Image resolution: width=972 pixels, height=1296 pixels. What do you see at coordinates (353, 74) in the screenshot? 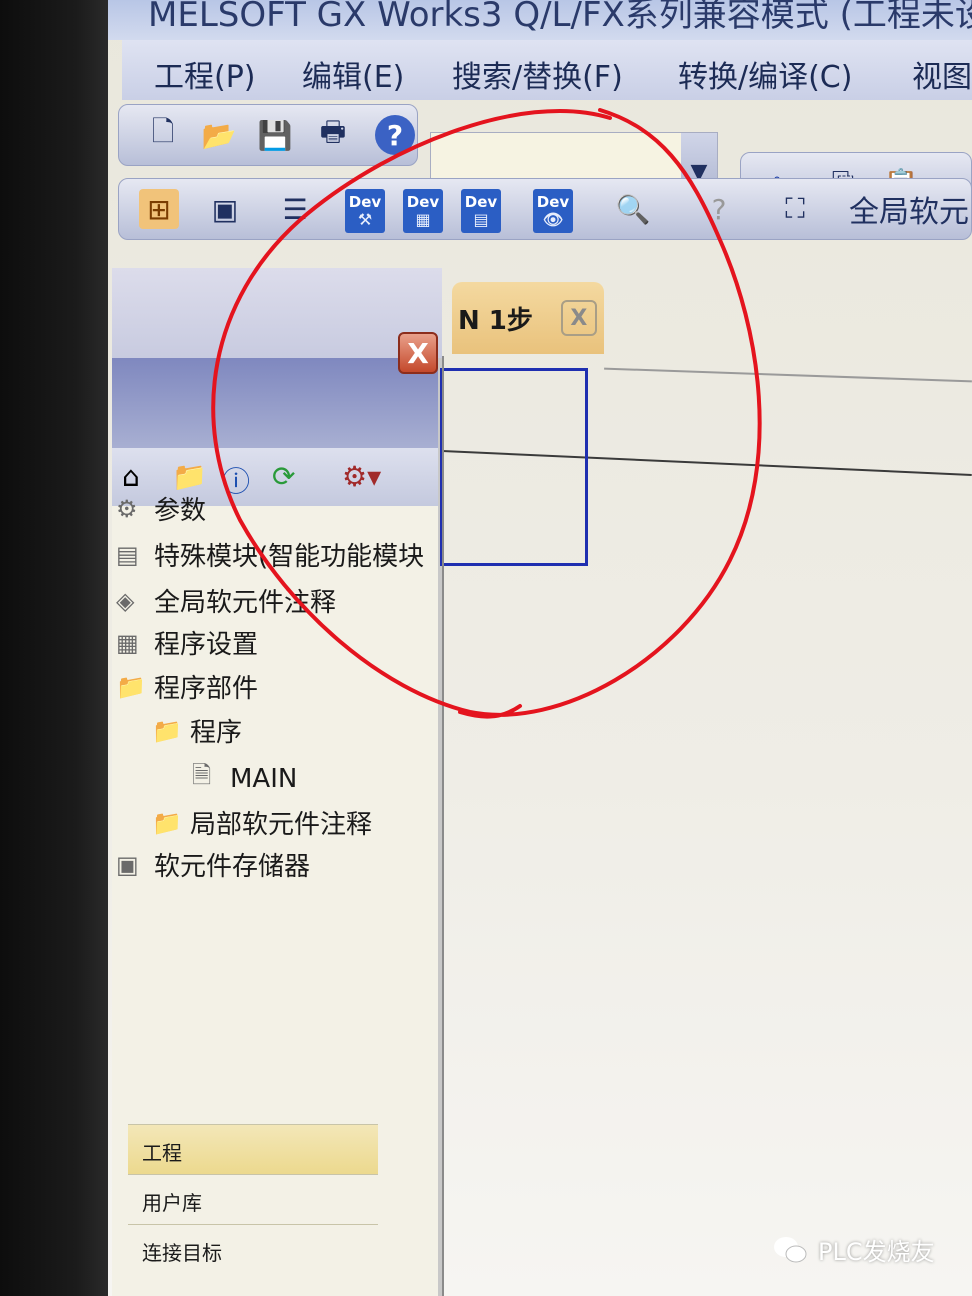
I see `menu-edit: 编辑(E)` at bounding box center [353, 74].